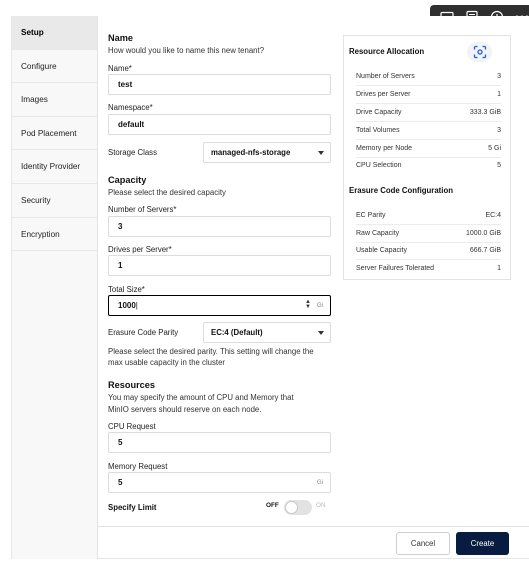  What do you see at coordinates (482, 543) in the screenshot?
I see `create-button: Create` at bounding box center [482, 543].